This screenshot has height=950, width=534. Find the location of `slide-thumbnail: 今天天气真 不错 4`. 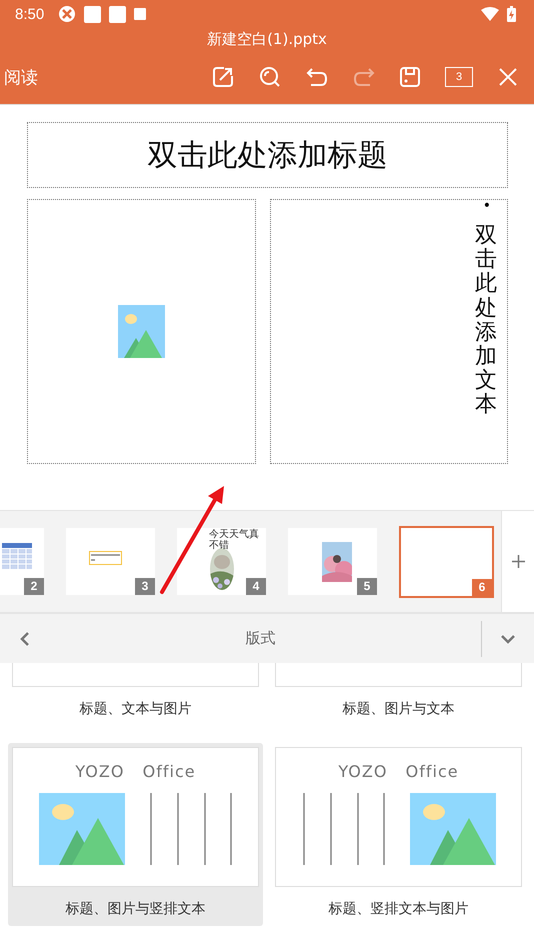

slide-thumbnail: 今天天气真 不错 4 is located at coordinates (221, 561).